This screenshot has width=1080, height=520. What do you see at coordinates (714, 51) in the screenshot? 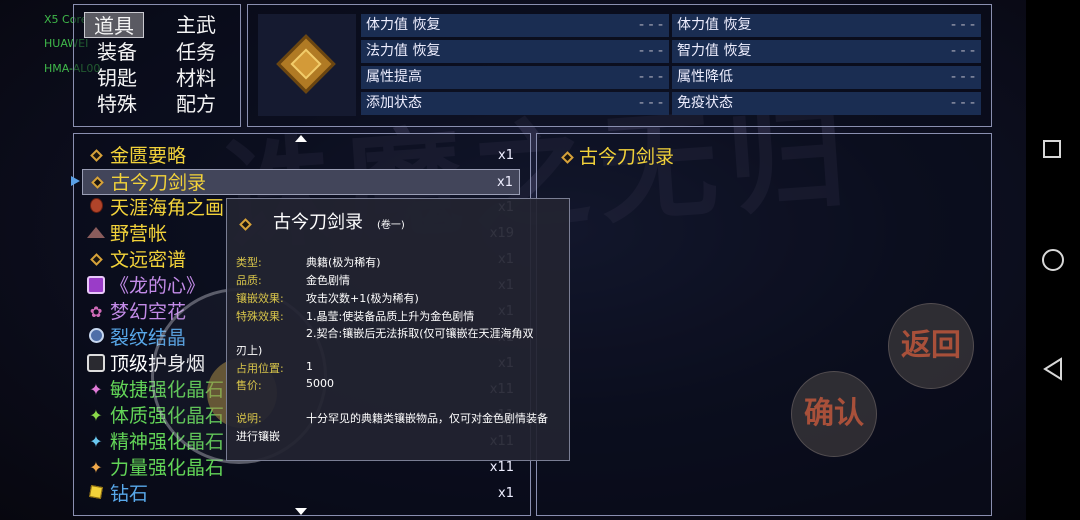
I see `stat-label: 智力值 恢复` at bounding box center [714, 51].